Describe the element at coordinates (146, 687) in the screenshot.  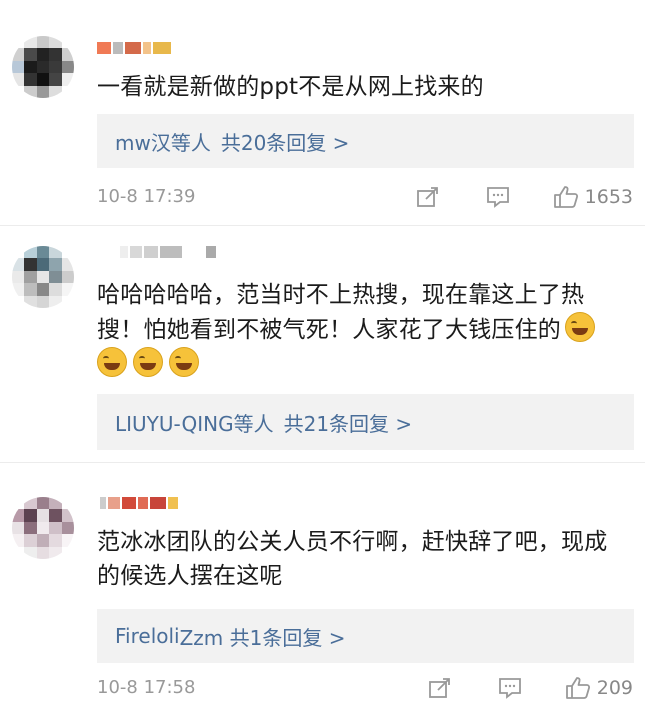
I see `timestamp: 10-8 17:58` at that location.